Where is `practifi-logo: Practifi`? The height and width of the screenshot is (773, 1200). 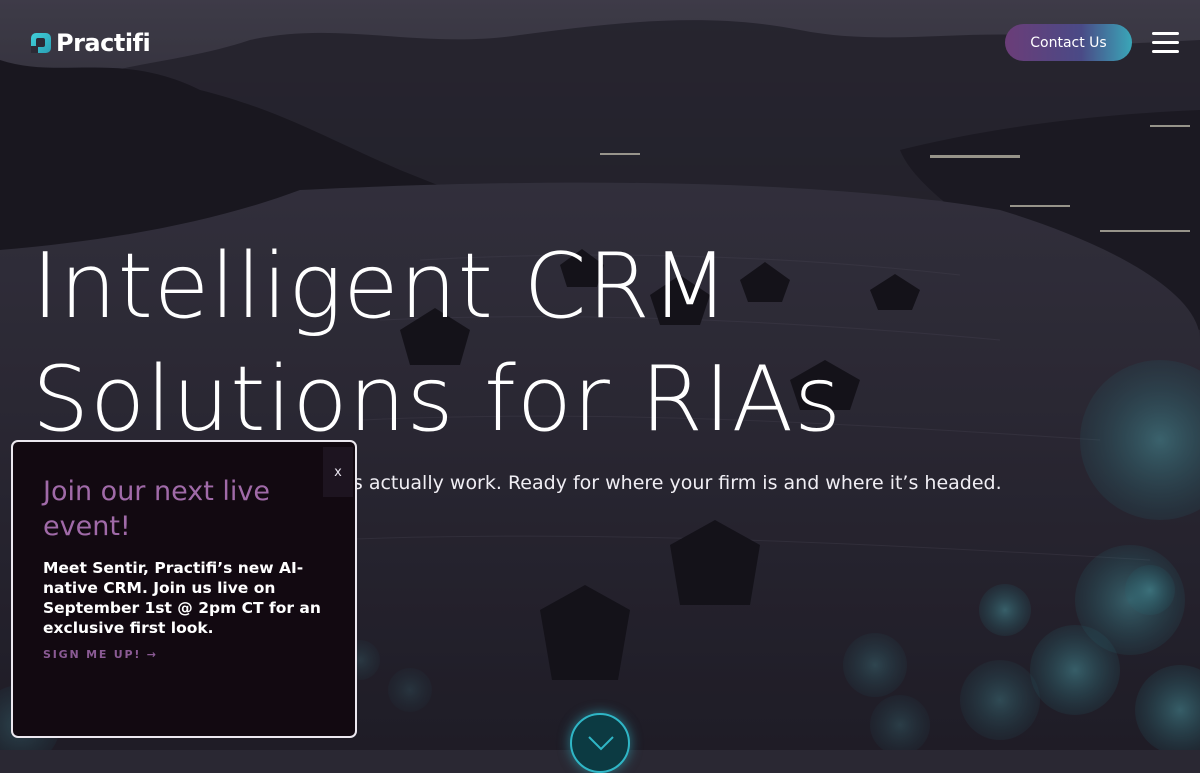
practifi-logo: Practifi is located at coordinates (90, 43).